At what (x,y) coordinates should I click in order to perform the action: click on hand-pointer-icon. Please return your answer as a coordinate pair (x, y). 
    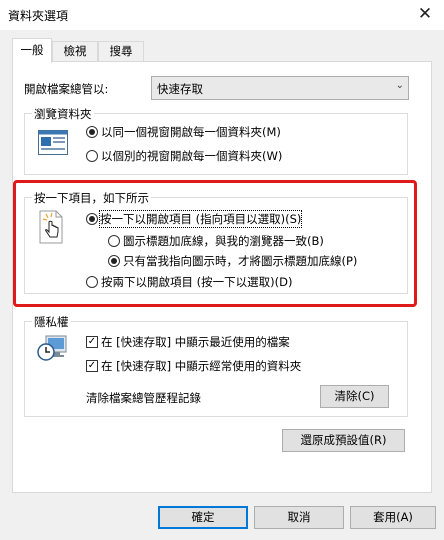
    Looking at the image, I should click on (52, 227).